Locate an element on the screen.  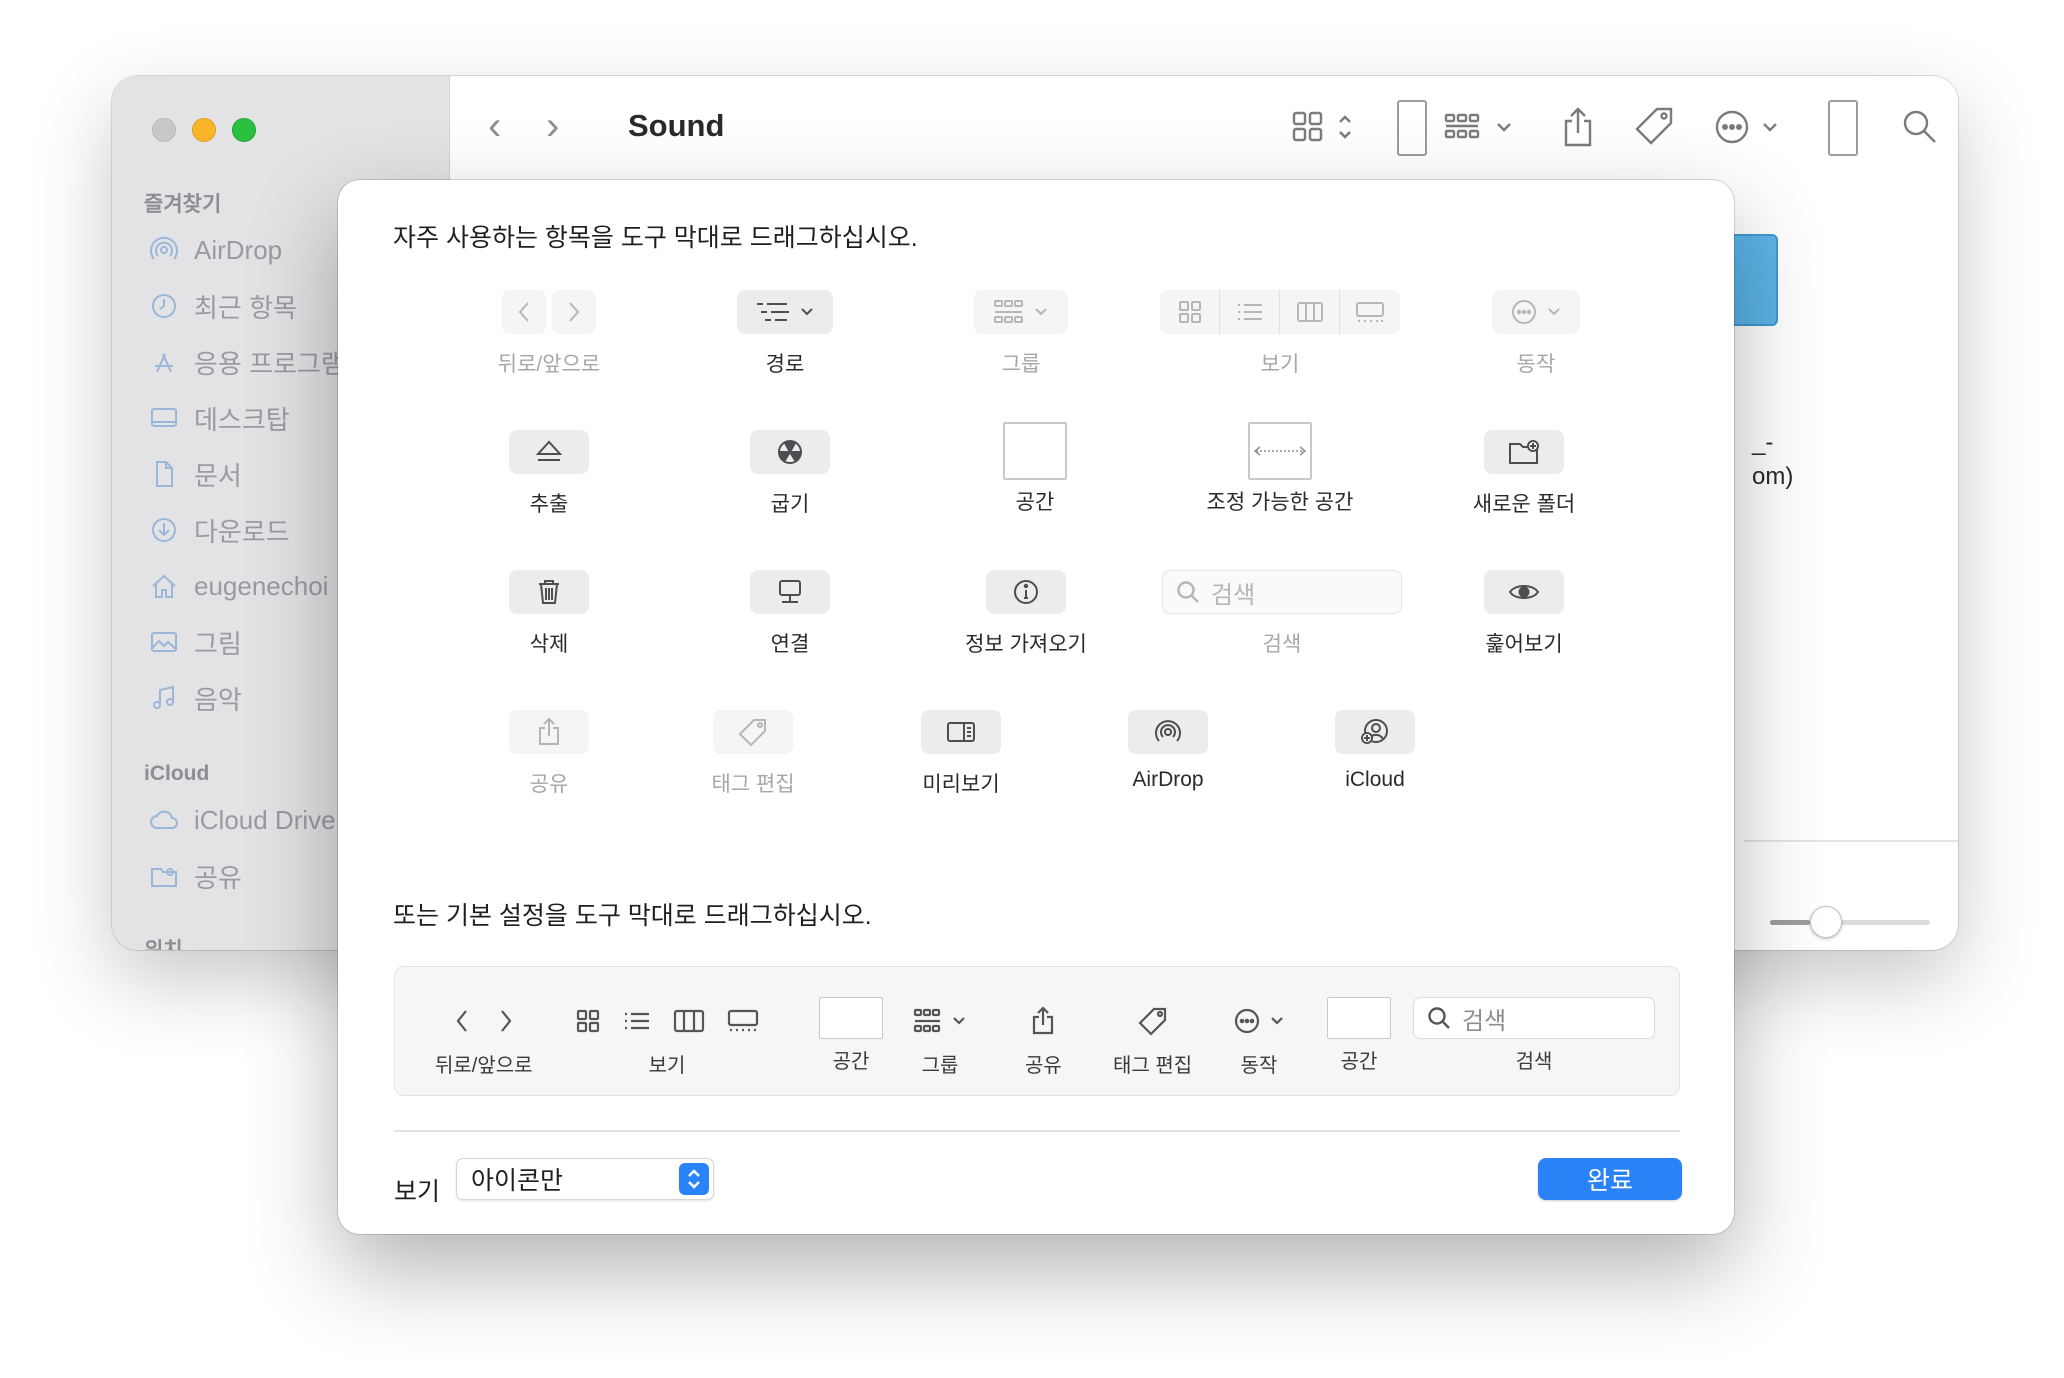
icon-grid-icon is located at coordinates (1190, 312).